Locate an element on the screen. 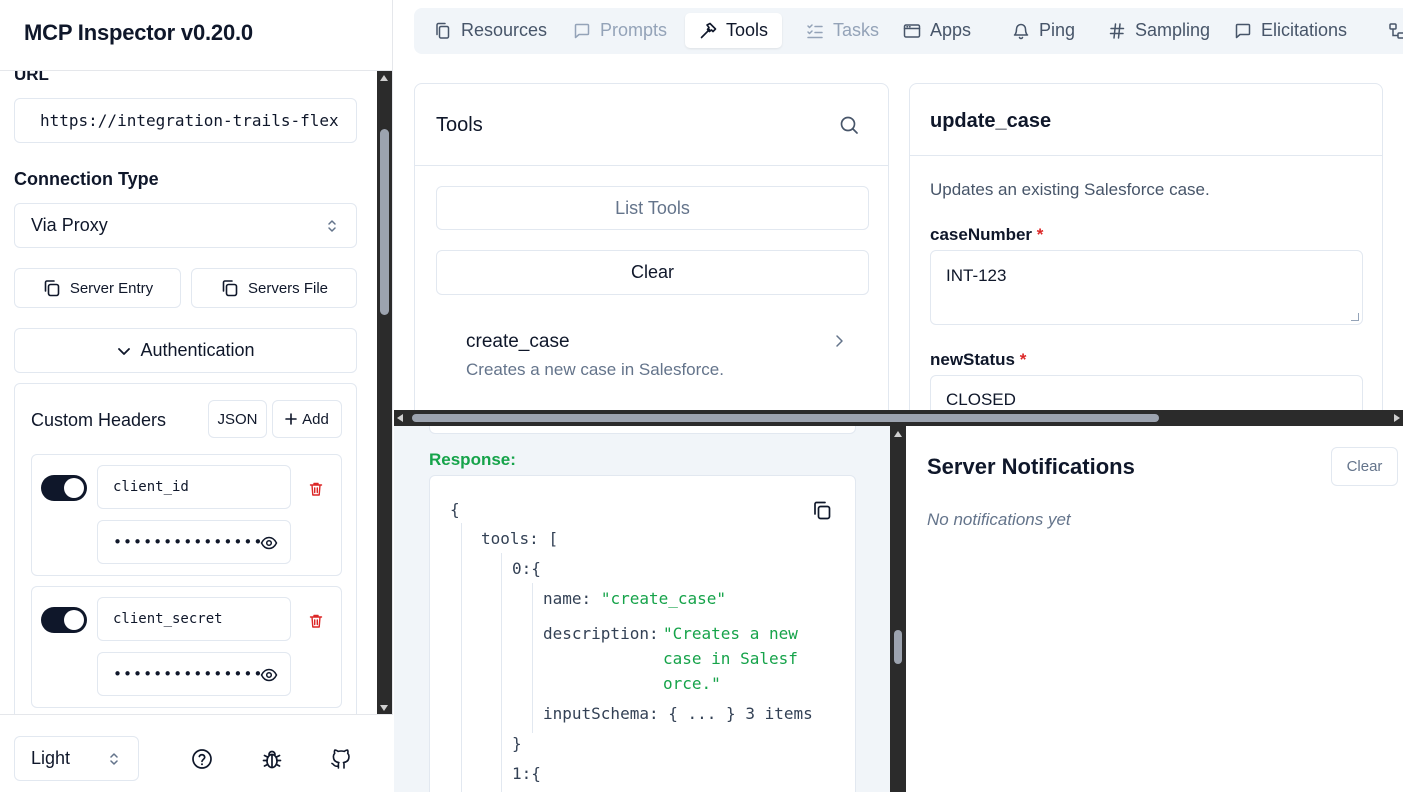 The height and width of the screenshot is (792, 1403). connection-type-value: Via Proxy is located at coordinates (69, 225).